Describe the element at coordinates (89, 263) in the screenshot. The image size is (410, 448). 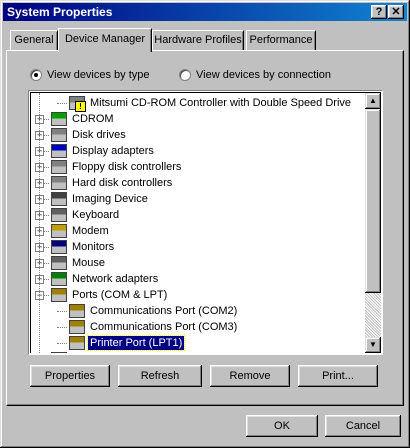
I see `tree-item-label: Mouse` at that location.